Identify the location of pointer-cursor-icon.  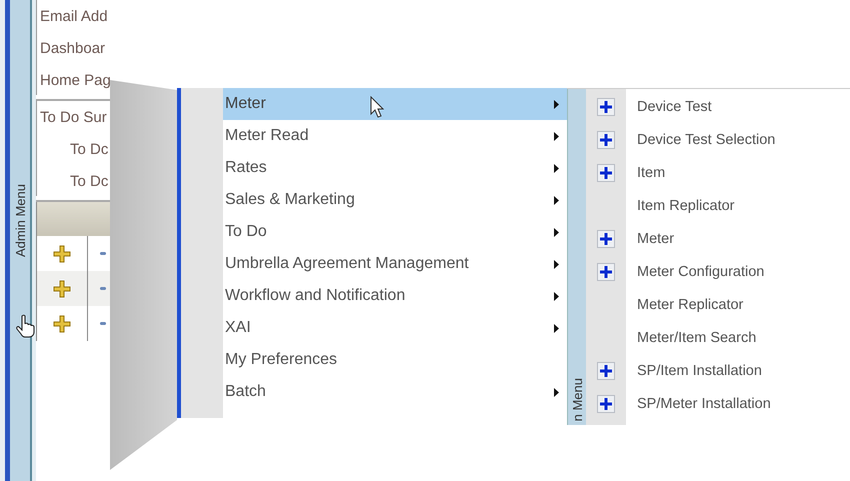
(377, 107).